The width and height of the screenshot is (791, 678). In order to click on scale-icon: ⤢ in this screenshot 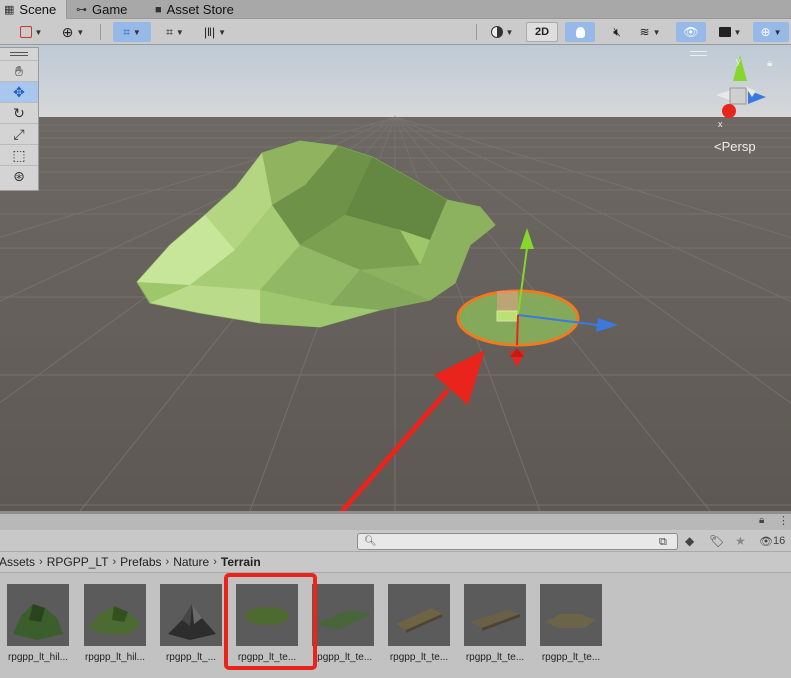, I will do `click(19, 133)`.